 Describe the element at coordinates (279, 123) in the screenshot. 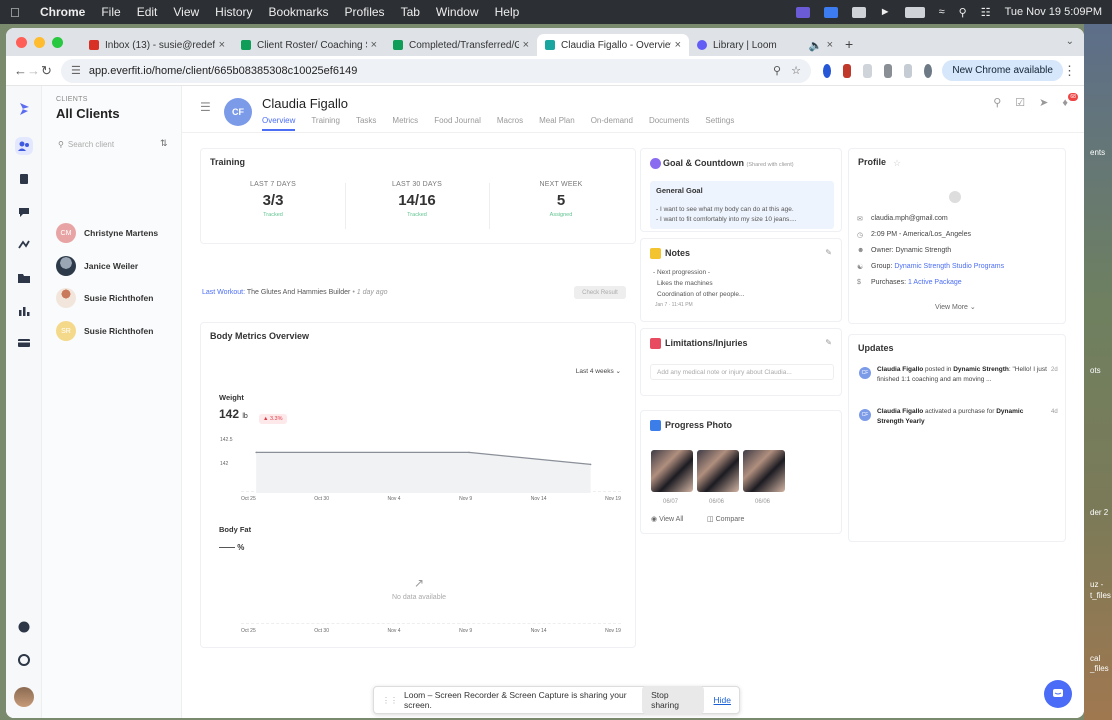

I see `tab-overview: Overview` at that location.